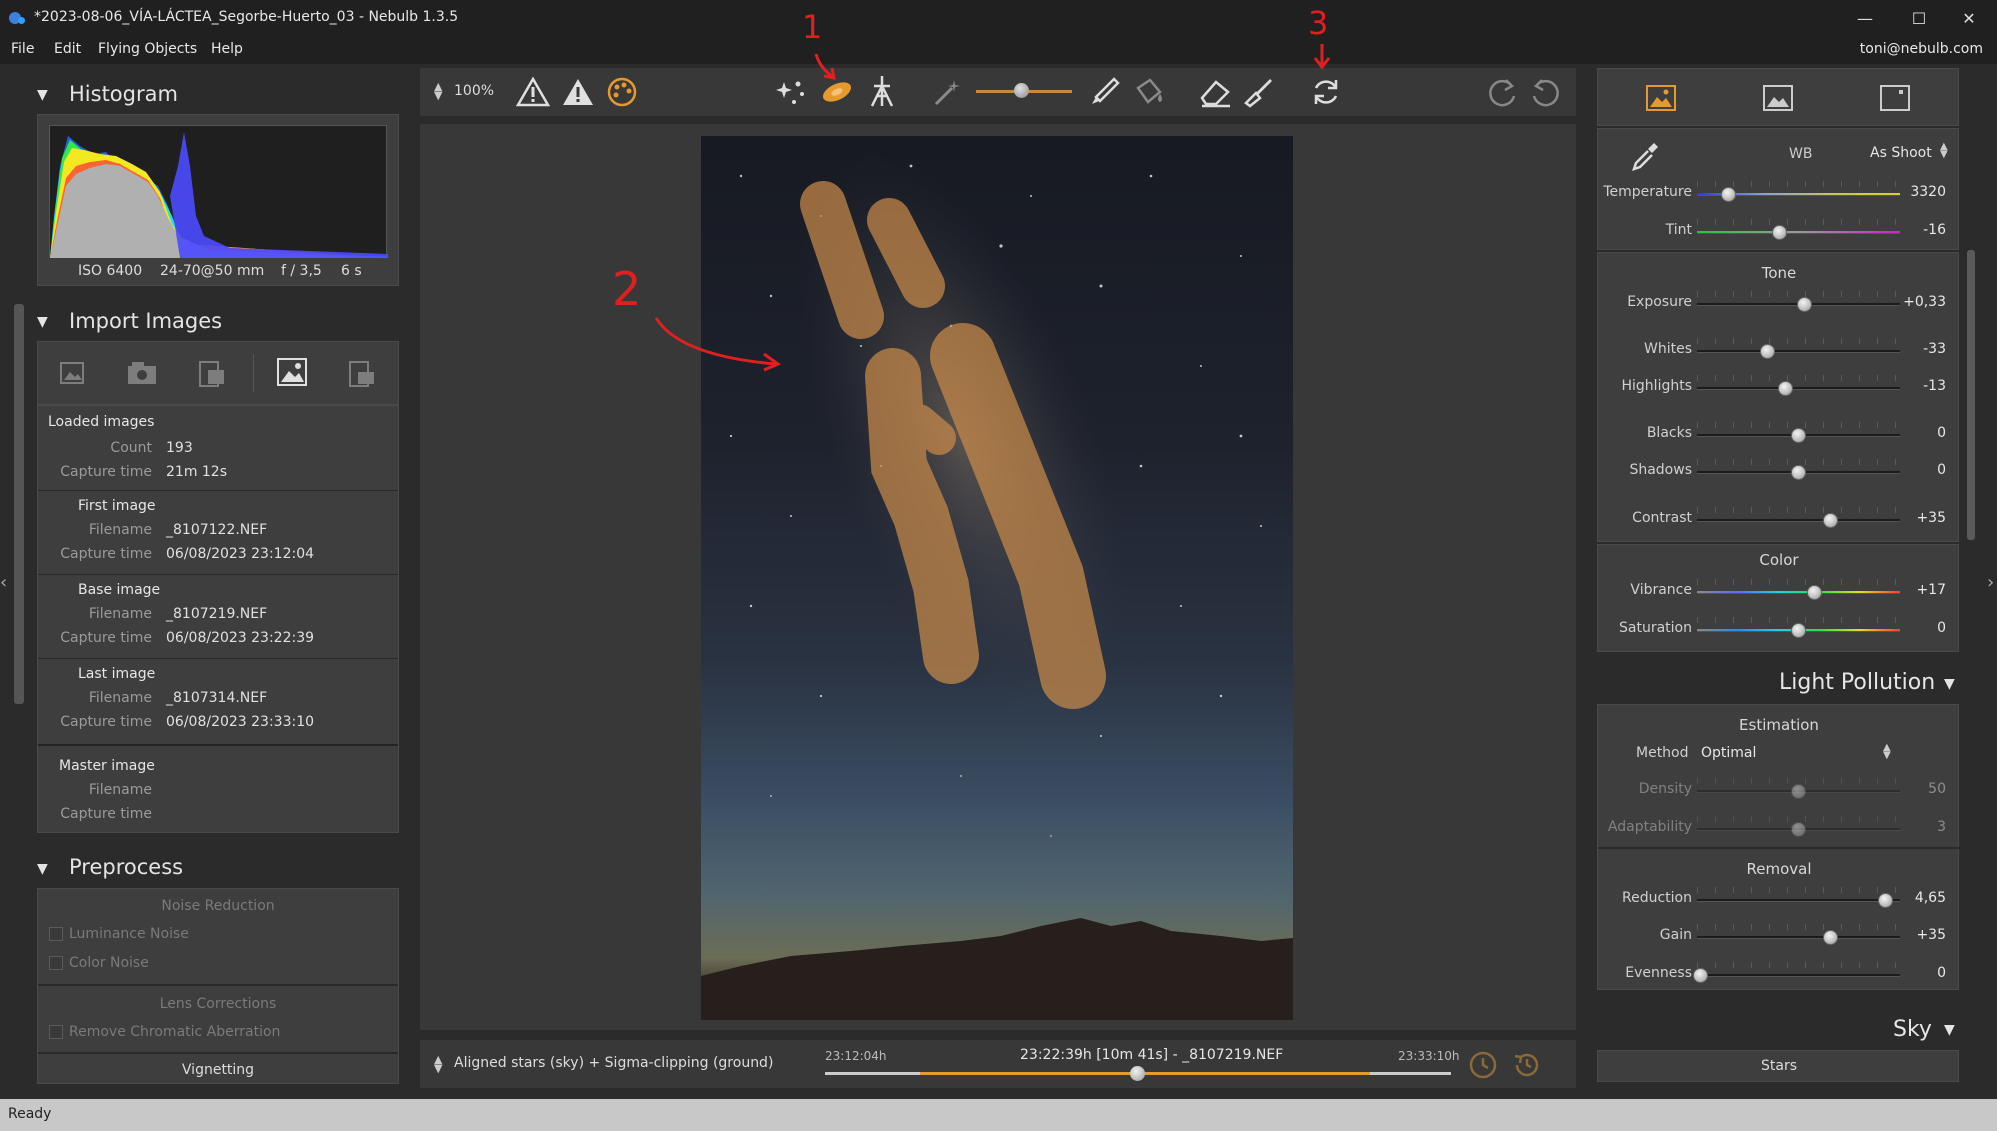 This screenshot has height=1131, width=1997. I want to click on adaptability-value: 3, so click(1921, 827).